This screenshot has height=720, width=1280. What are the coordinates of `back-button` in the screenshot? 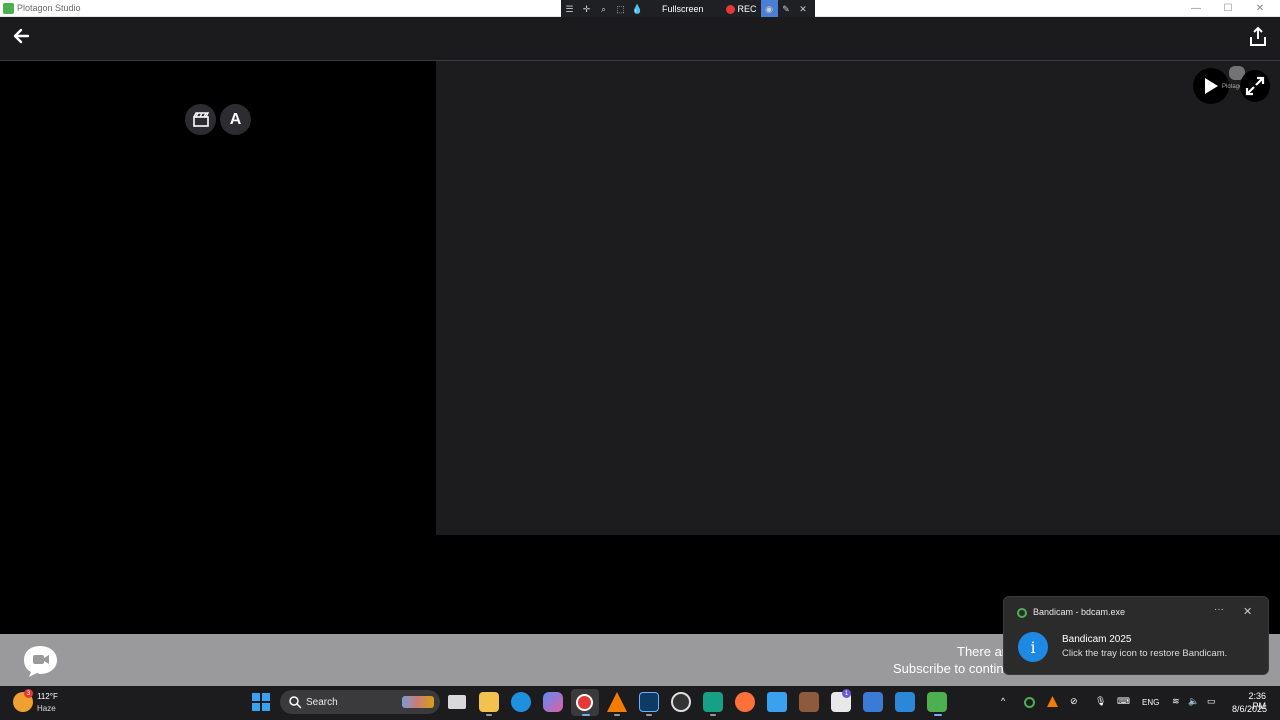 It's located at (22, 37).